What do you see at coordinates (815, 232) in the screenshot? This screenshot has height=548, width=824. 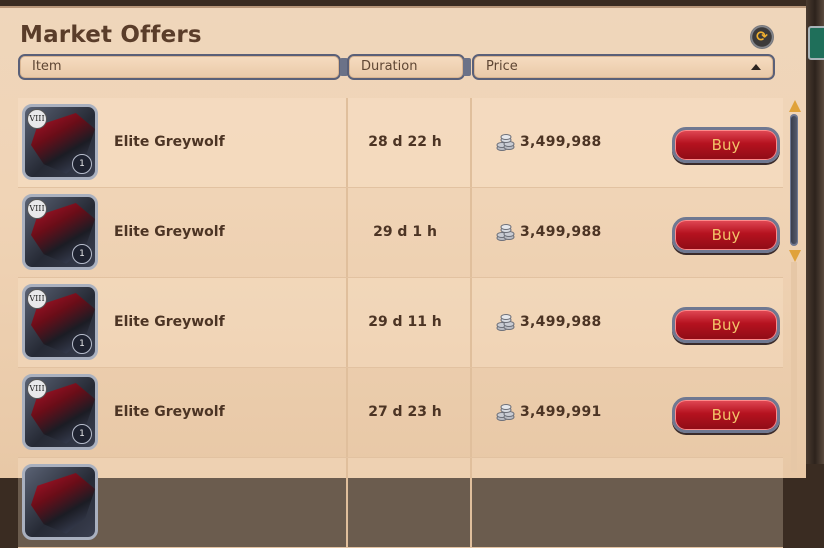 I see `window-frame` at bounding box center [815, 232].